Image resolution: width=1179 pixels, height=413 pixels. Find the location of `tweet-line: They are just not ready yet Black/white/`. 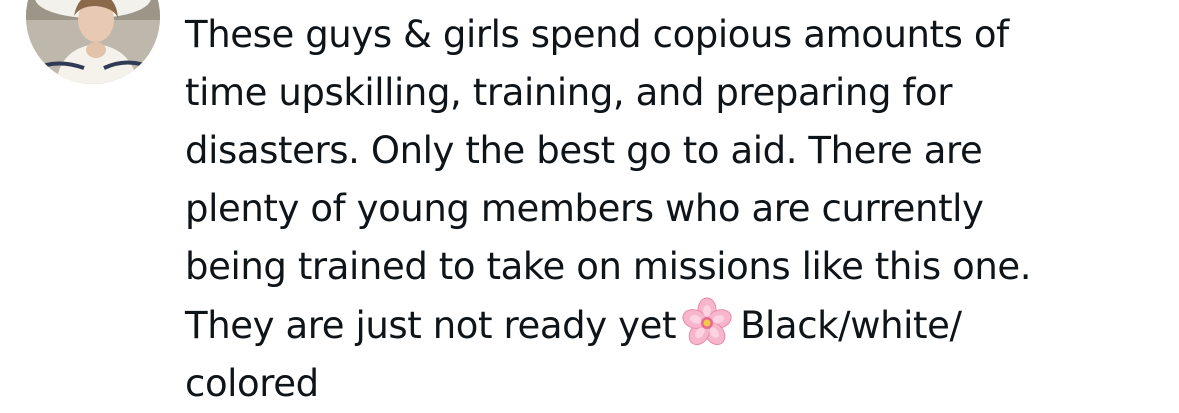

tweet-line: They are just not ready yet Black/white/ is located at coordinates (665, 325).